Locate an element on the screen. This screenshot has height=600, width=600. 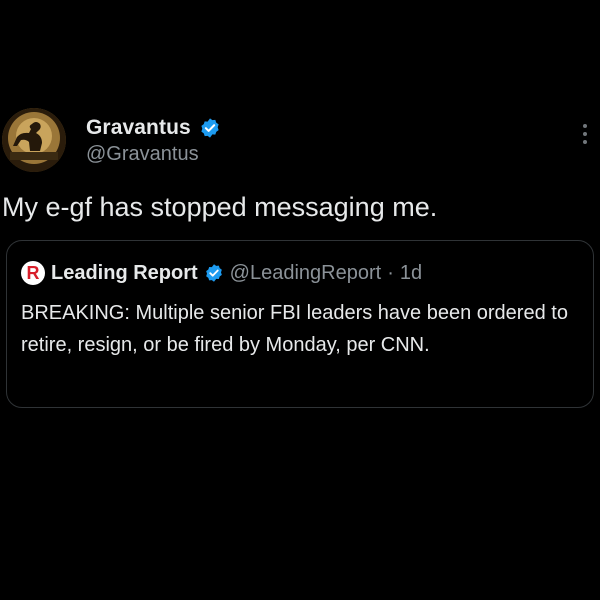
quoted-tweet-header: R Leading Report @LeadingReport · 1d is located at coordinates (221, 273).